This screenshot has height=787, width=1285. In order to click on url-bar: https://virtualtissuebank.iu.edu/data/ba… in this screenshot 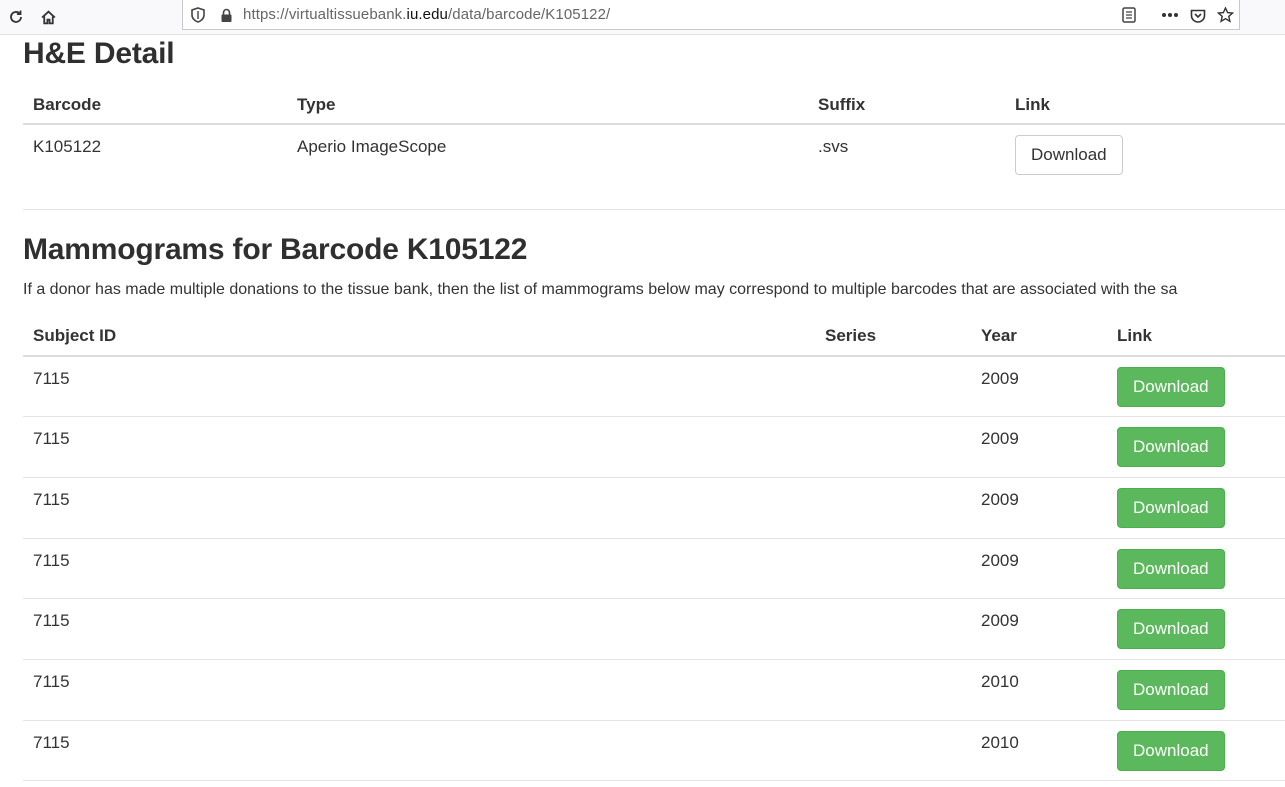, I will do `click(711, 15)`.